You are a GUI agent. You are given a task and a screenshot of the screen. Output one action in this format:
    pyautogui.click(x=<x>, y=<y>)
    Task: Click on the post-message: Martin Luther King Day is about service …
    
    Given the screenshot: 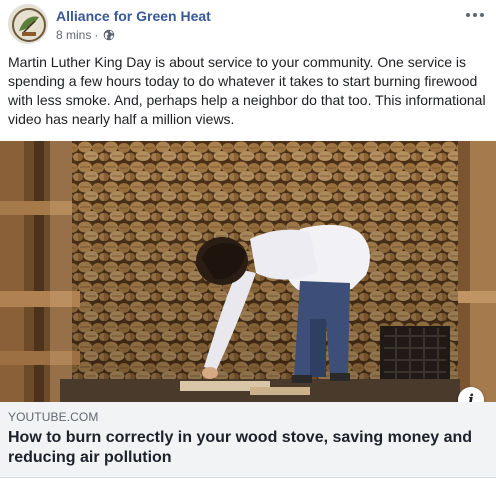 What is the action you would take?
    pyautogui.click(x=247, y=90)
    